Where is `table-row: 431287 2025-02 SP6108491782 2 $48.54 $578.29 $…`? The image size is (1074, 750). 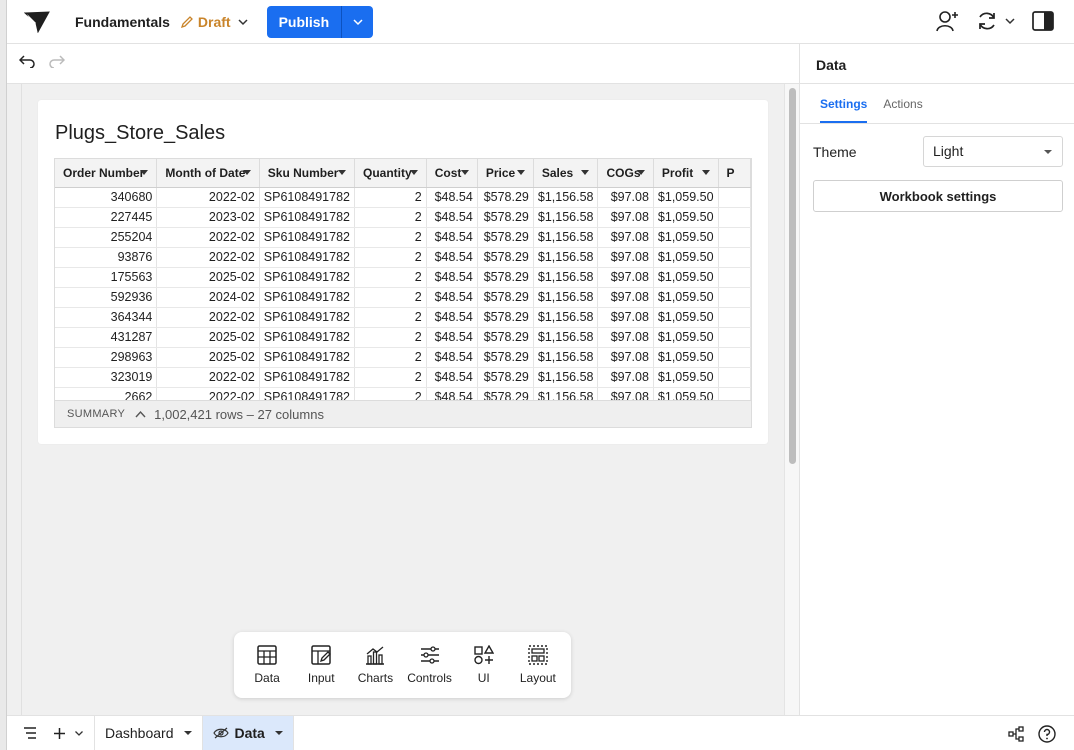
table-row: 431287 2025-02 SP6108491782 2 $48.54 $578.29 $… is located at coordinates (403, 337).